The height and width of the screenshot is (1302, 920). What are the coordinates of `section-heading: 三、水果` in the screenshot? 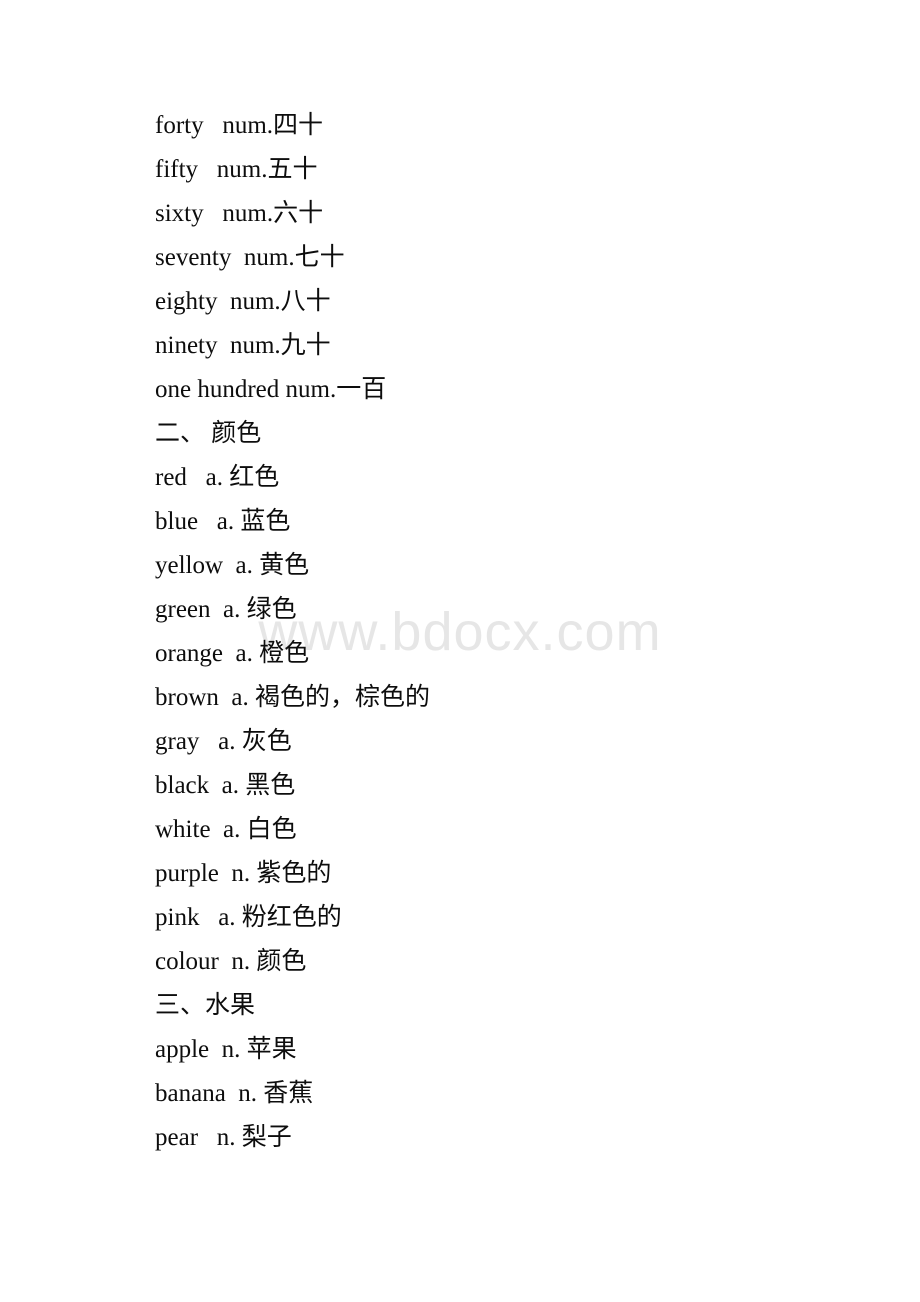 It's located at (205, 1005).